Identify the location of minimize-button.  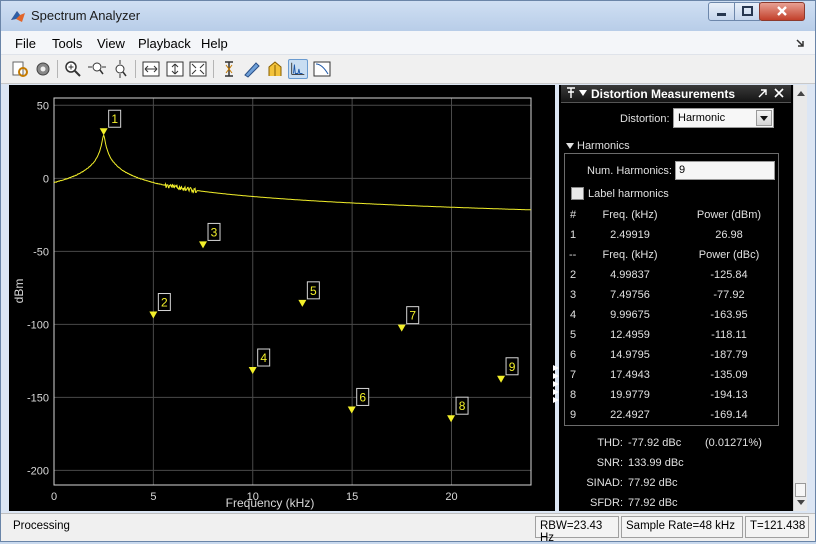
(721, 11).